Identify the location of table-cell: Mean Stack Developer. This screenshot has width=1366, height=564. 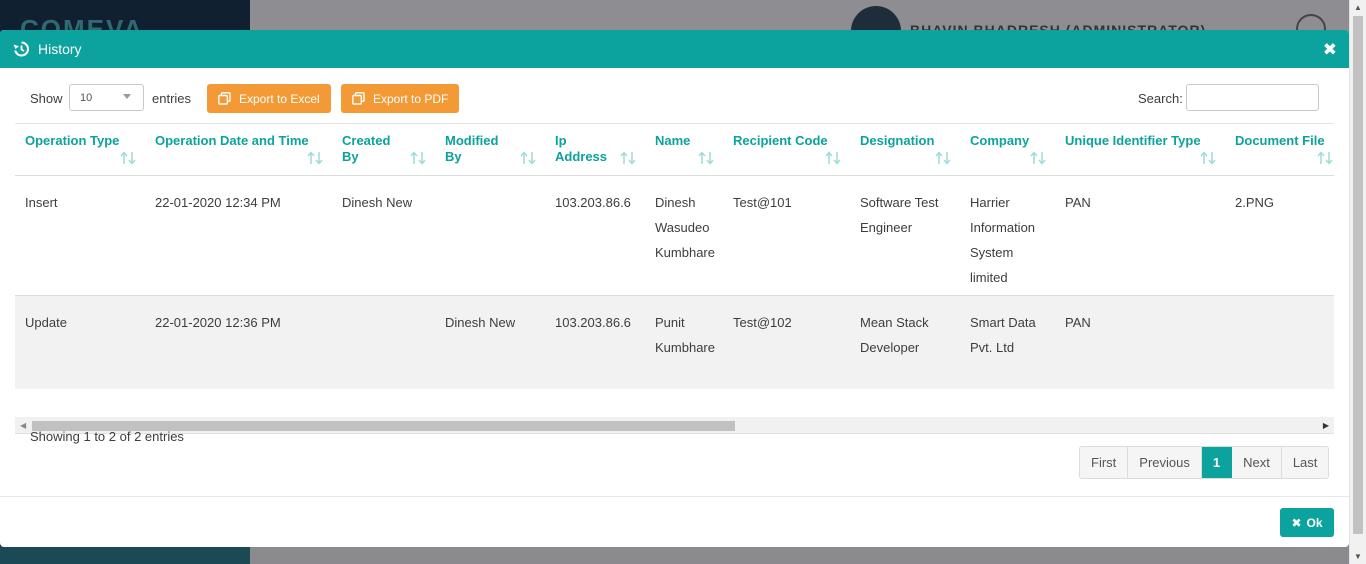
(905, 342).